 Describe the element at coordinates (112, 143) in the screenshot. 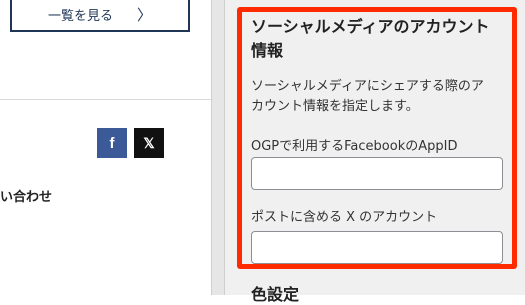

I see `facebook-share-icon: f` at that location.